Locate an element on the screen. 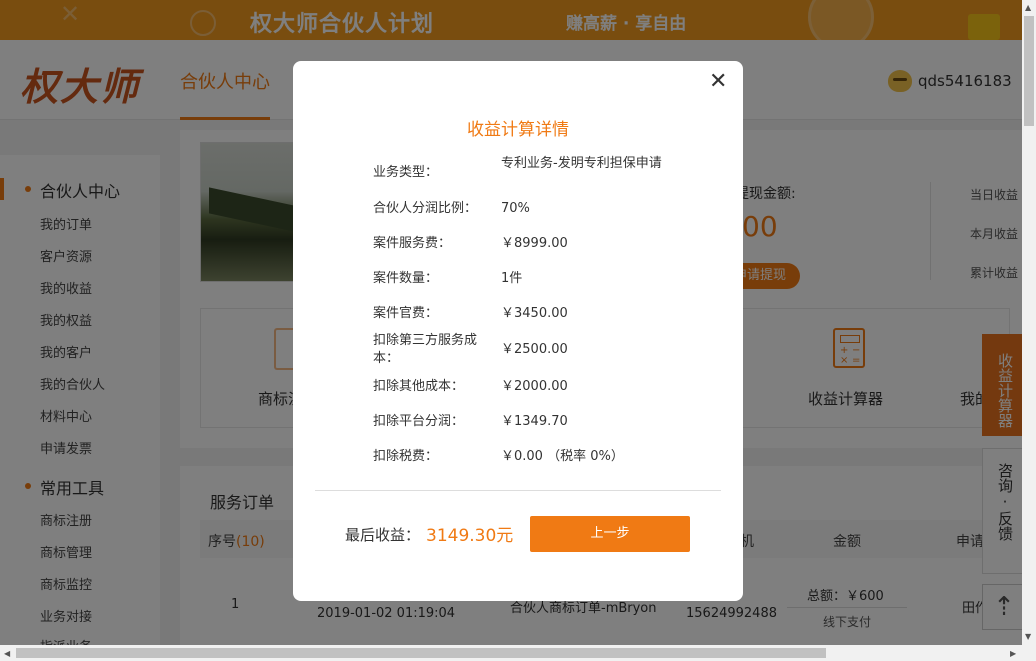 The image size is (1036, 661). horizontal-scroll-thumb is located at coordinates (421, 653).